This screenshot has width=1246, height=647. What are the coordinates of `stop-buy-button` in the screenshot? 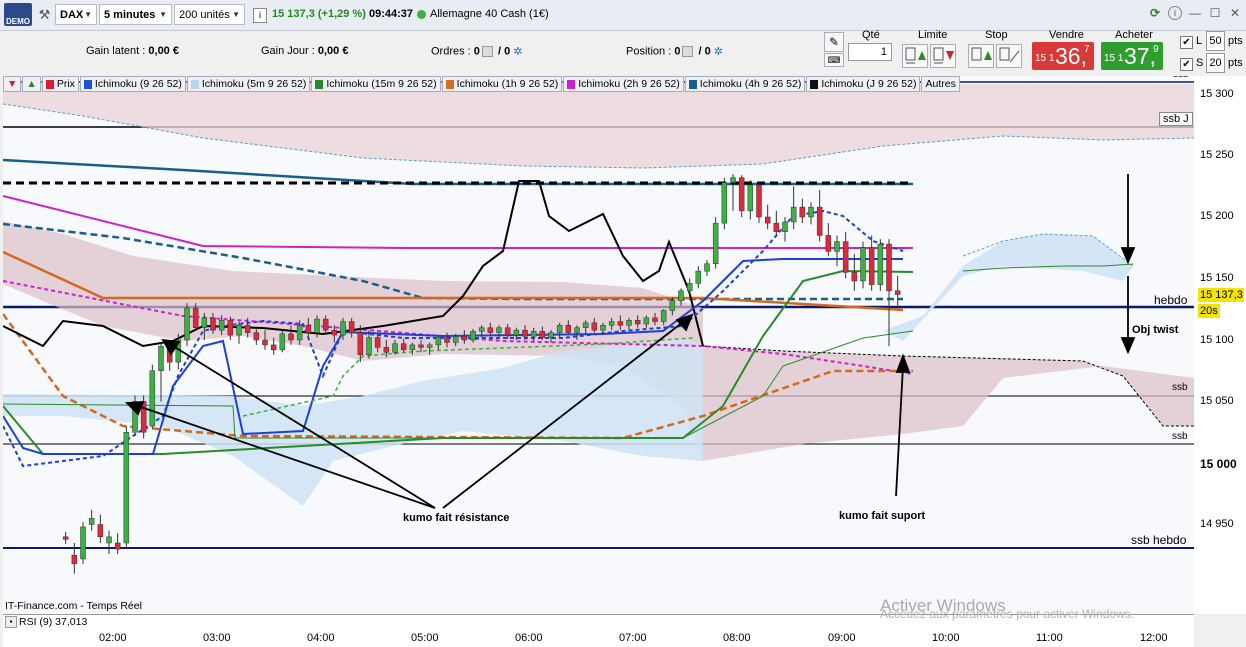 It's located at (981, 56).